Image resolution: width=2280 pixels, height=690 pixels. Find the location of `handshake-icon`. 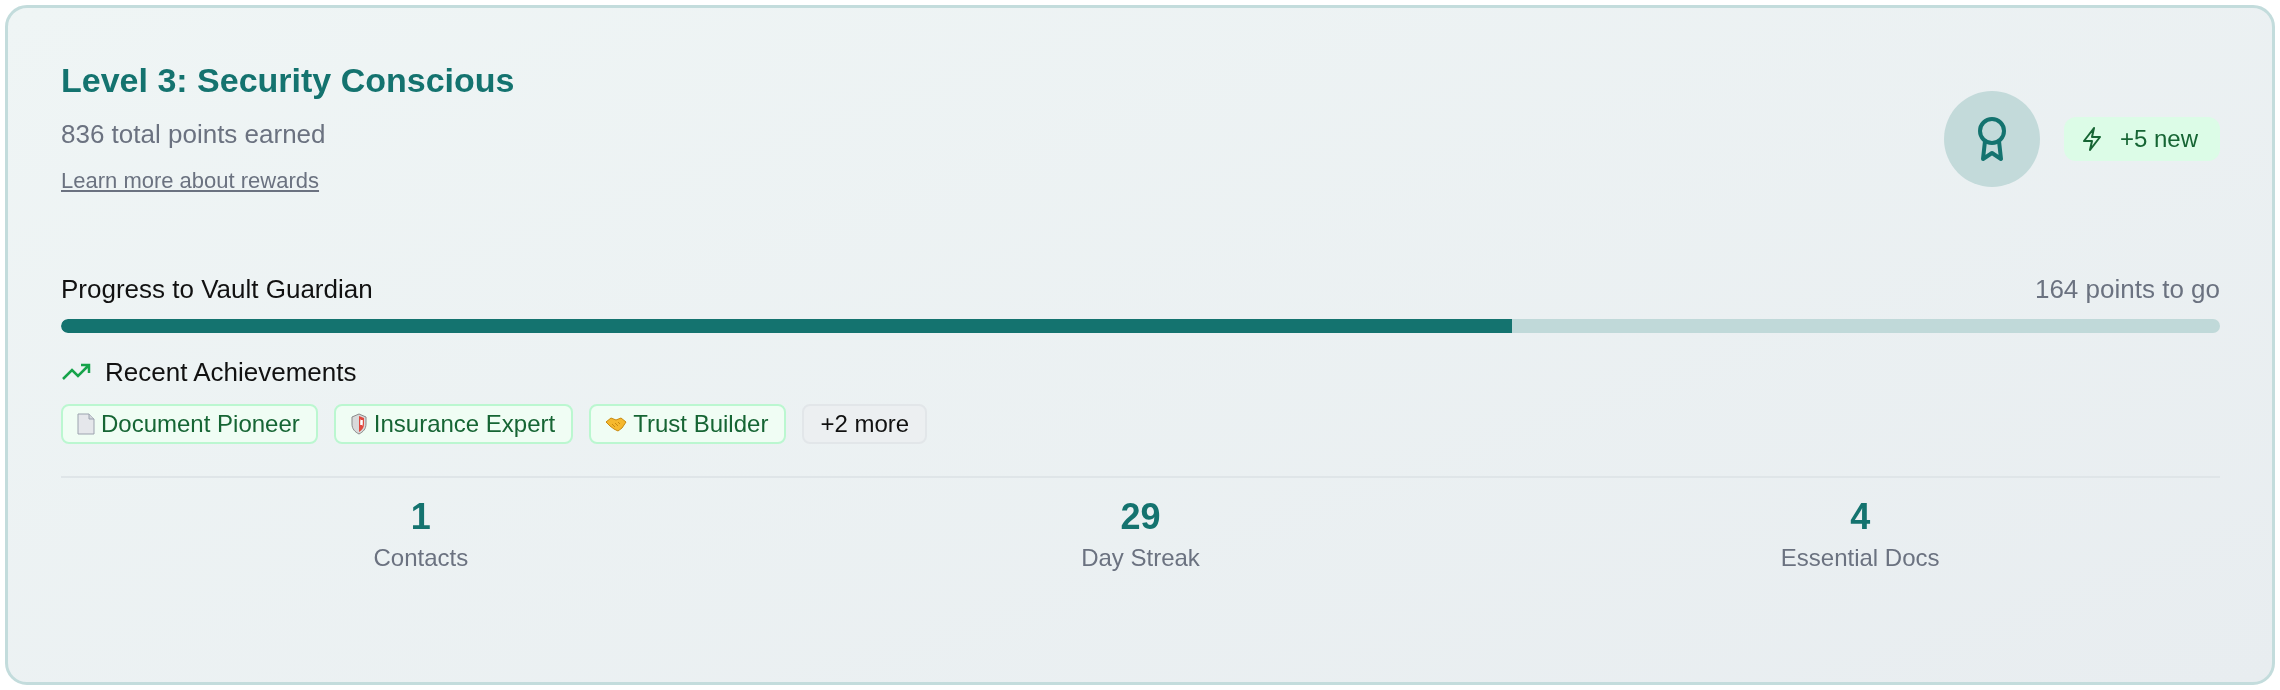

handshake-icon is located at coordinates (616, 423).